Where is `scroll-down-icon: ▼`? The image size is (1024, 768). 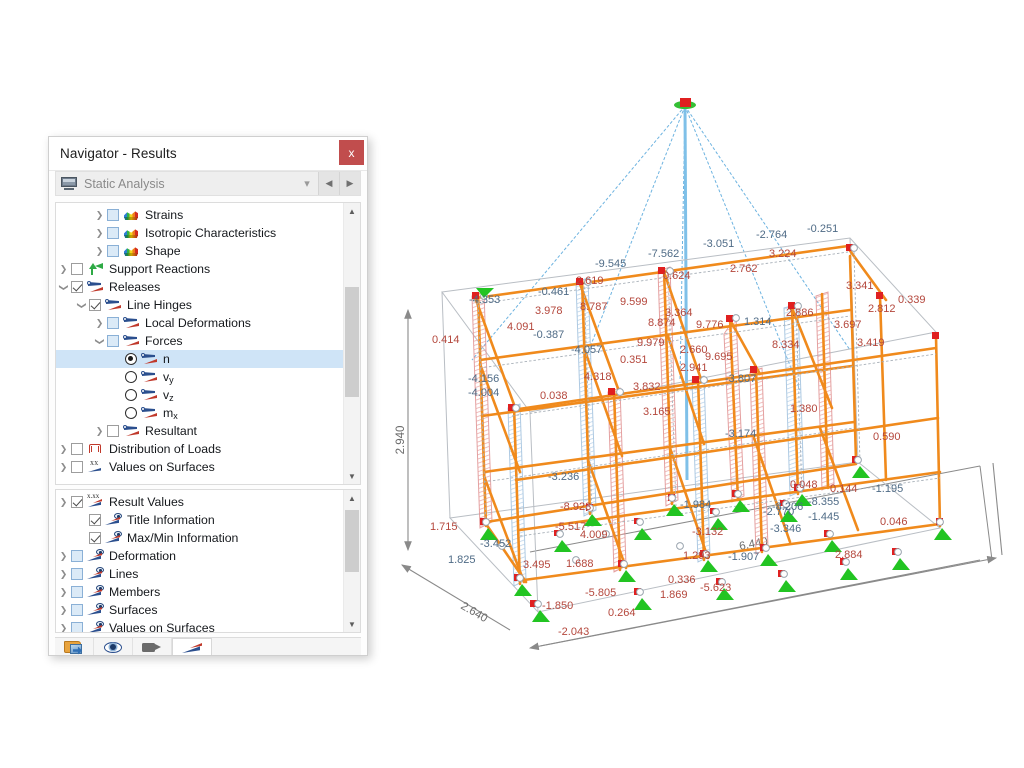 scroll-down-icon: ▼ is located at coordinates (352, 476).